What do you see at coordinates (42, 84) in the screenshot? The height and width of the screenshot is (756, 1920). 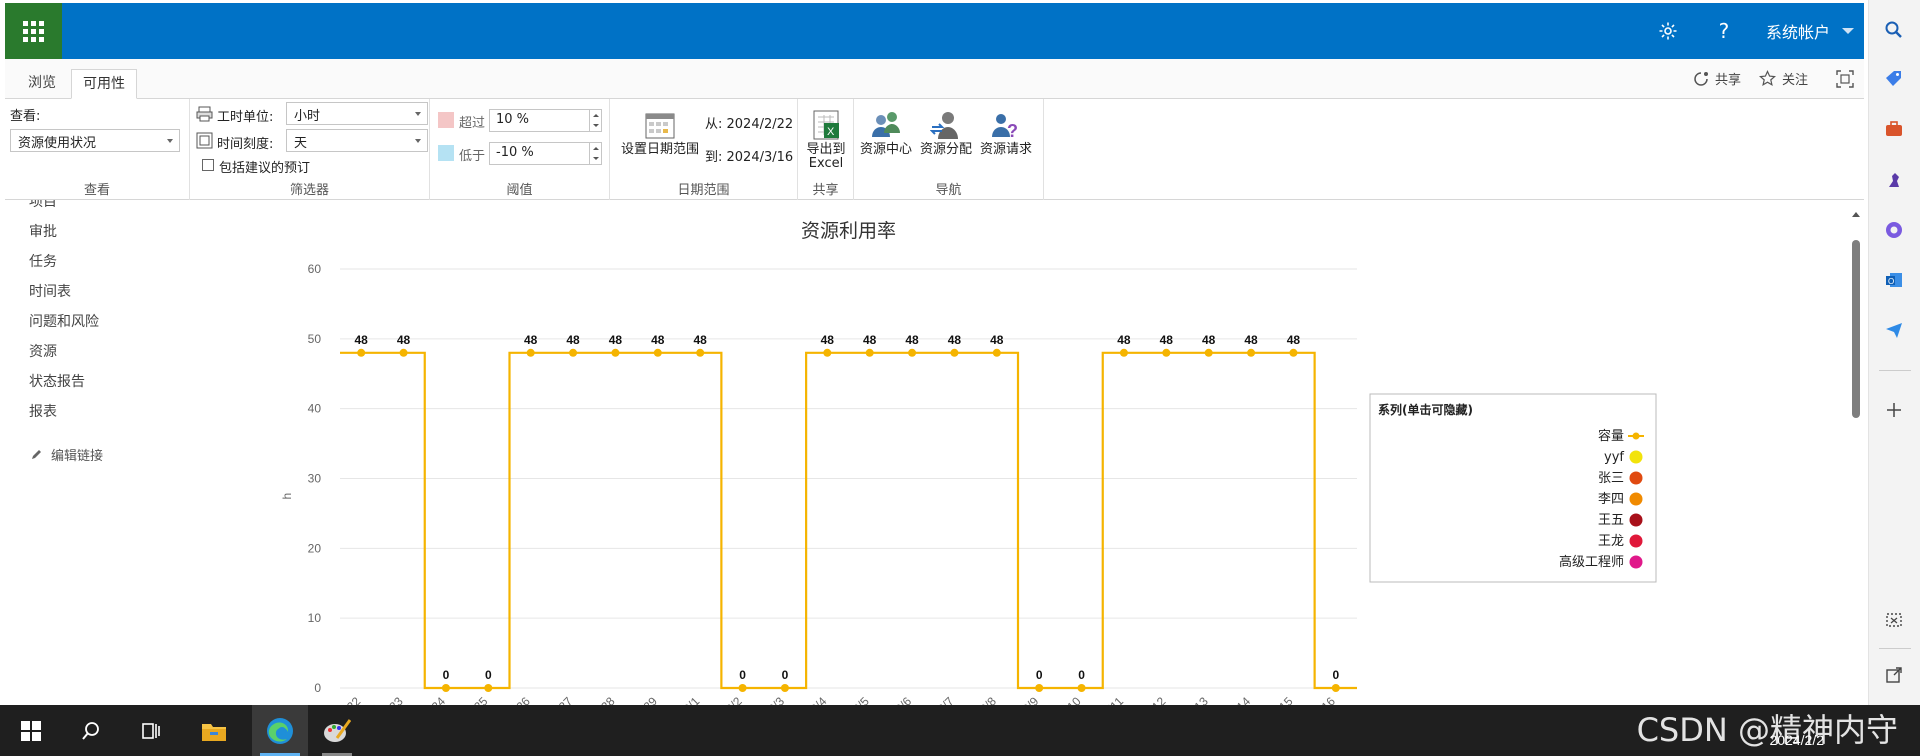 I see `tab-browse: 浏览` at bounding box center [42, 84].